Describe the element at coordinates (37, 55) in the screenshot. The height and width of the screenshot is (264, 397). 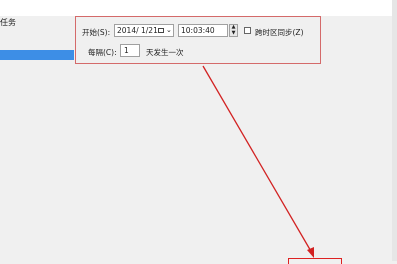
I see `left-selected-item` at that location.